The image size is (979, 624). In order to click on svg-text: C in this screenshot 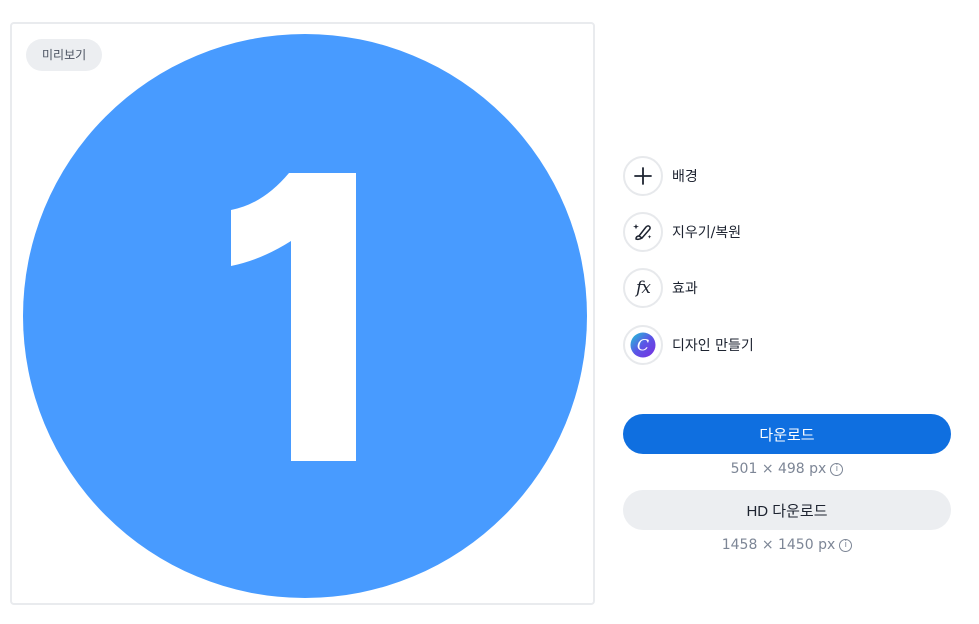, I will do `click(643, 345)`.